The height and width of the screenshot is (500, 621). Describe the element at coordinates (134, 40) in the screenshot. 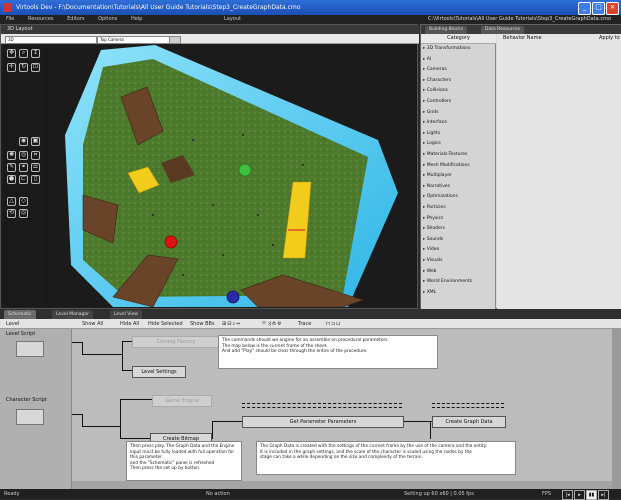

I see `camera-select: Top Camera` at that location.